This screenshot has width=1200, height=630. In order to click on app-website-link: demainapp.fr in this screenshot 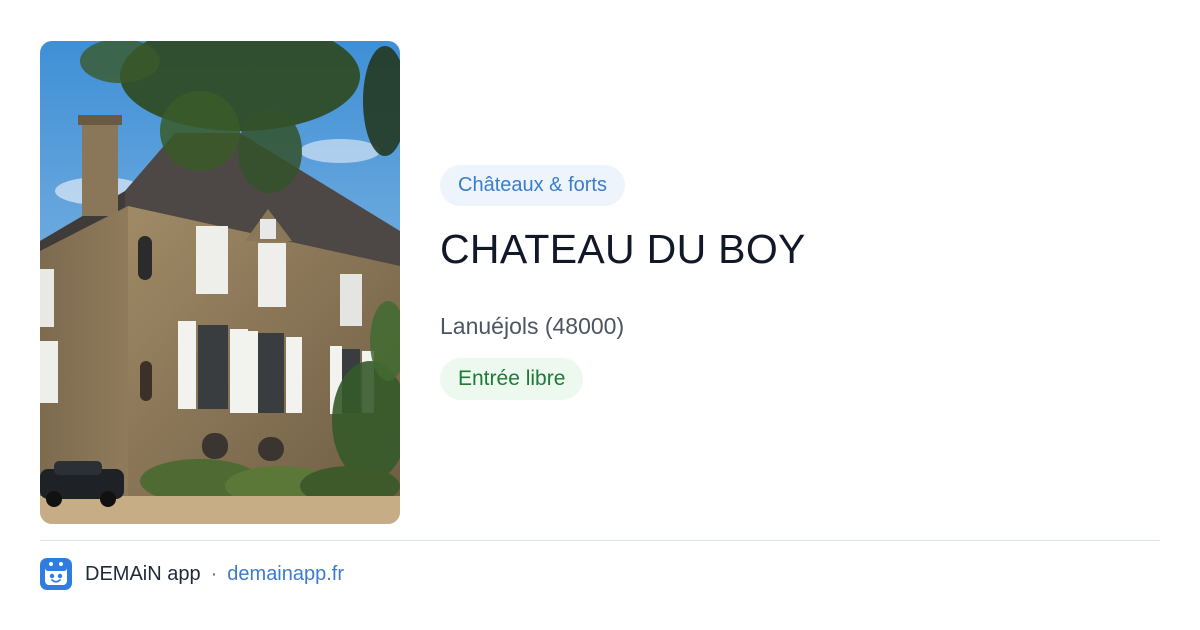, I will do `click(285, 574)`.